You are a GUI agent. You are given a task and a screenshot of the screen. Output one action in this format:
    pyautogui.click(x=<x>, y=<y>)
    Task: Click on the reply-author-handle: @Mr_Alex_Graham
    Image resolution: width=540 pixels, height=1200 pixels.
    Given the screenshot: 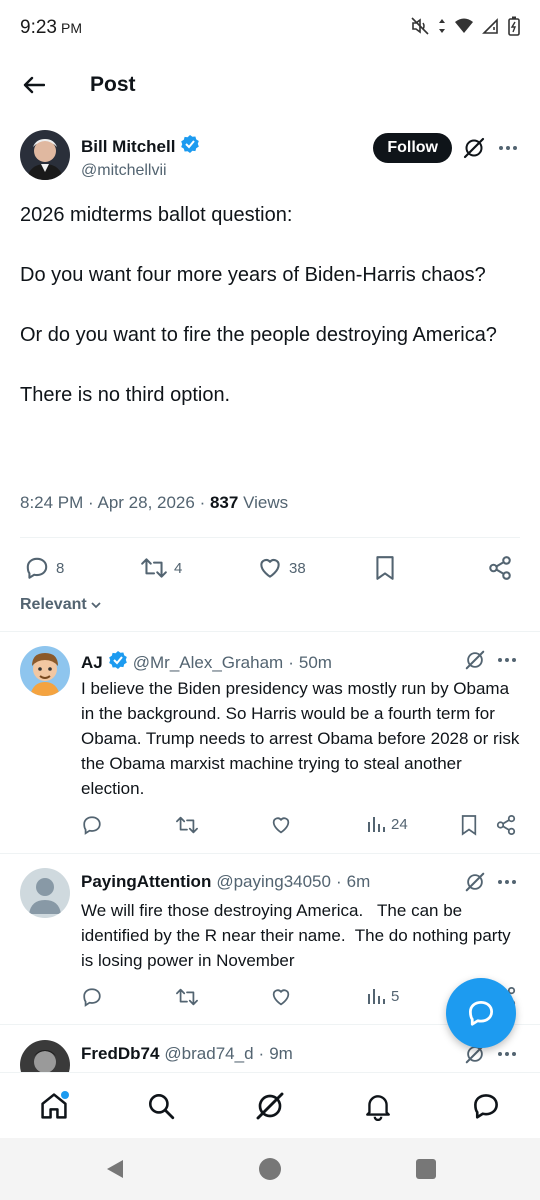 What is the action you would take?
    pyautogui.click(x=208, y=662)
    